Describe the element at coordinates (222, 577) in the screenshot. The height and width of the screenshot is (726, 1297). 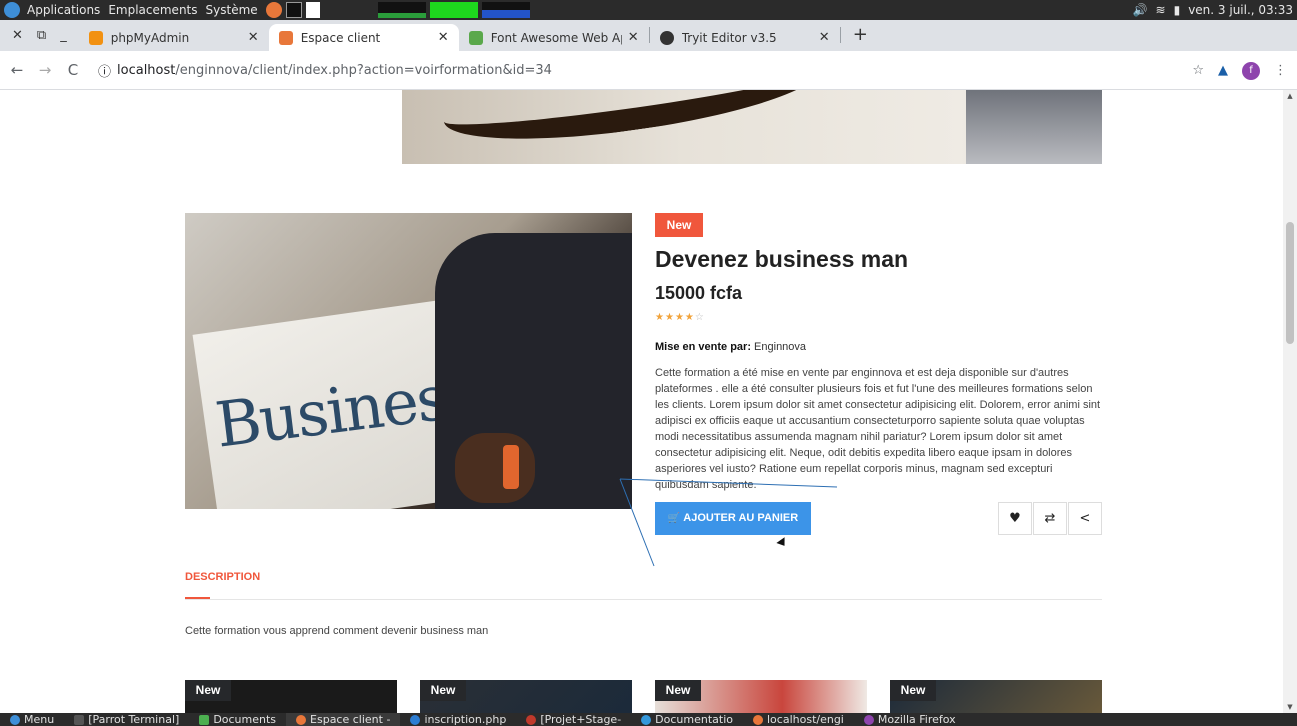
I see `tab-description: DESCRIPTION` at that location.